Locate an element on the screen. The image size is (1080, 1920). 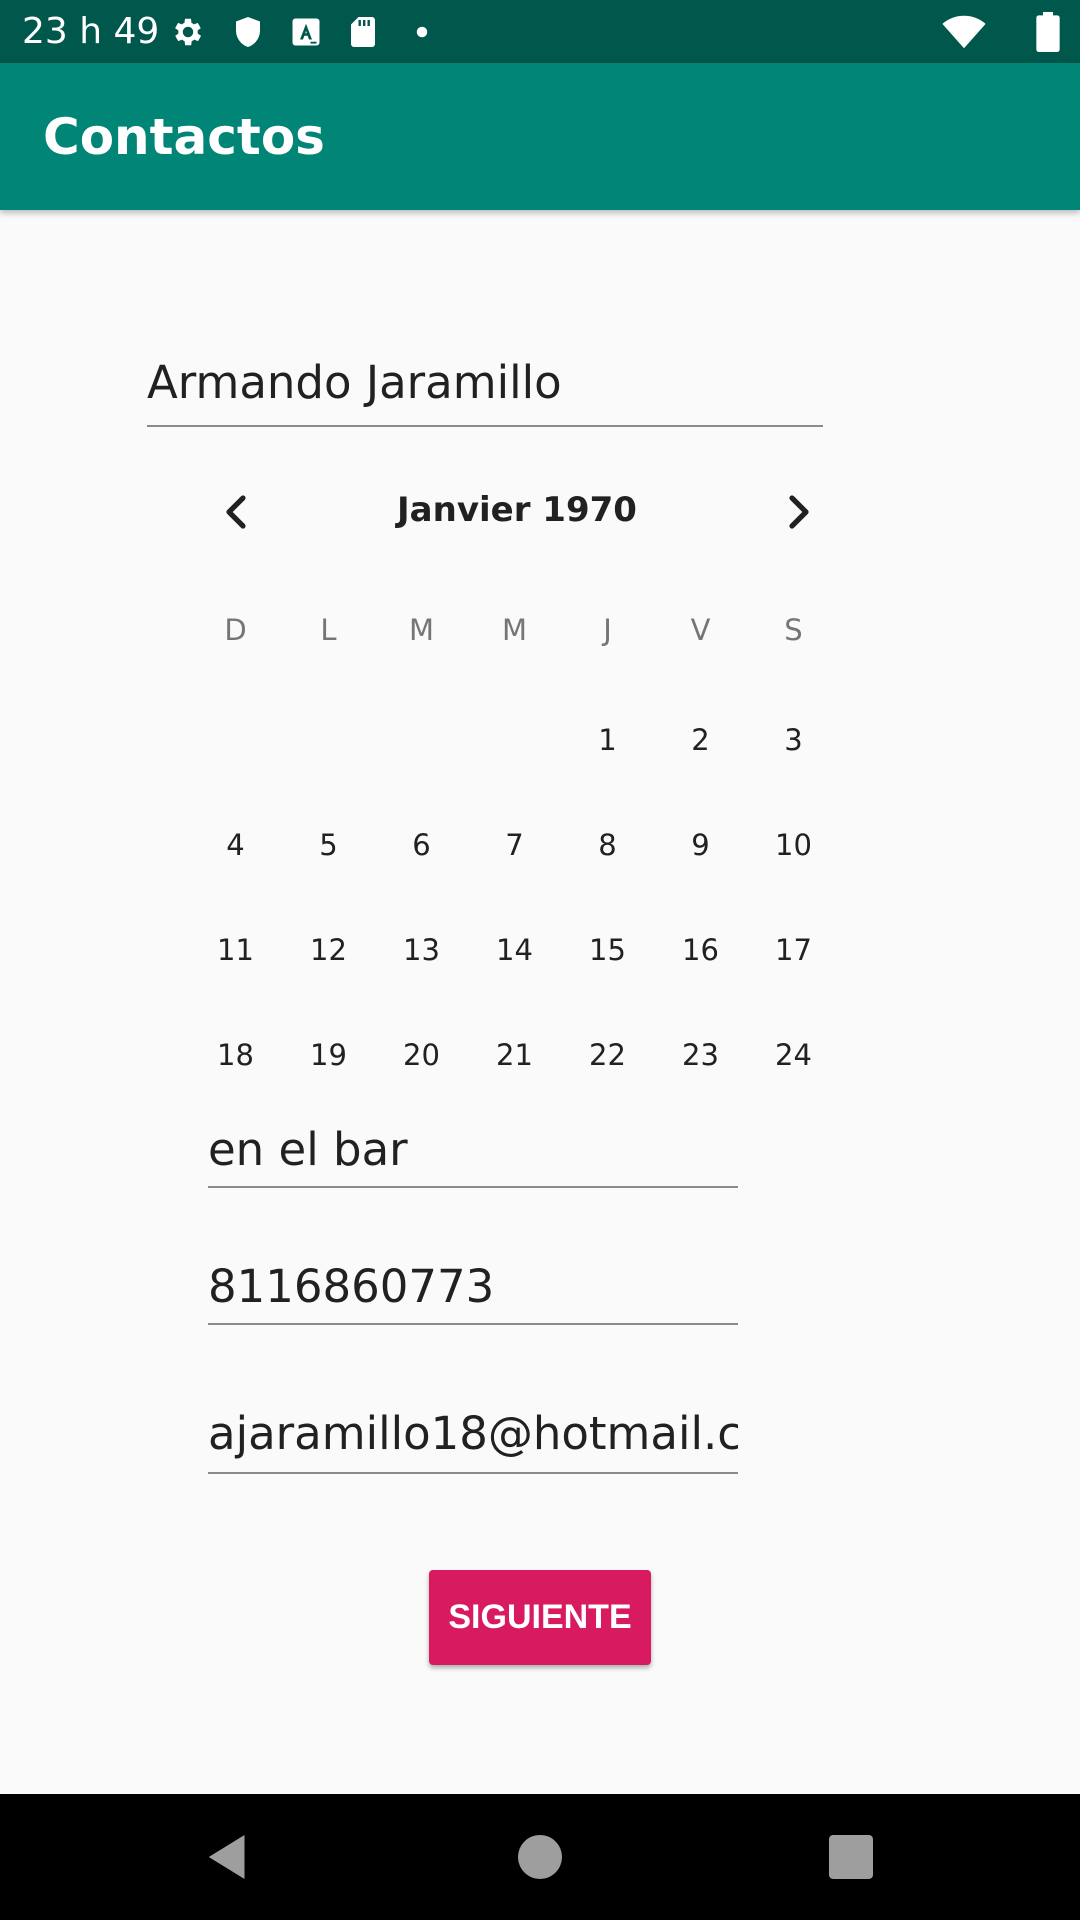
calendar-day: 14 is located at coordinates (514, 950).